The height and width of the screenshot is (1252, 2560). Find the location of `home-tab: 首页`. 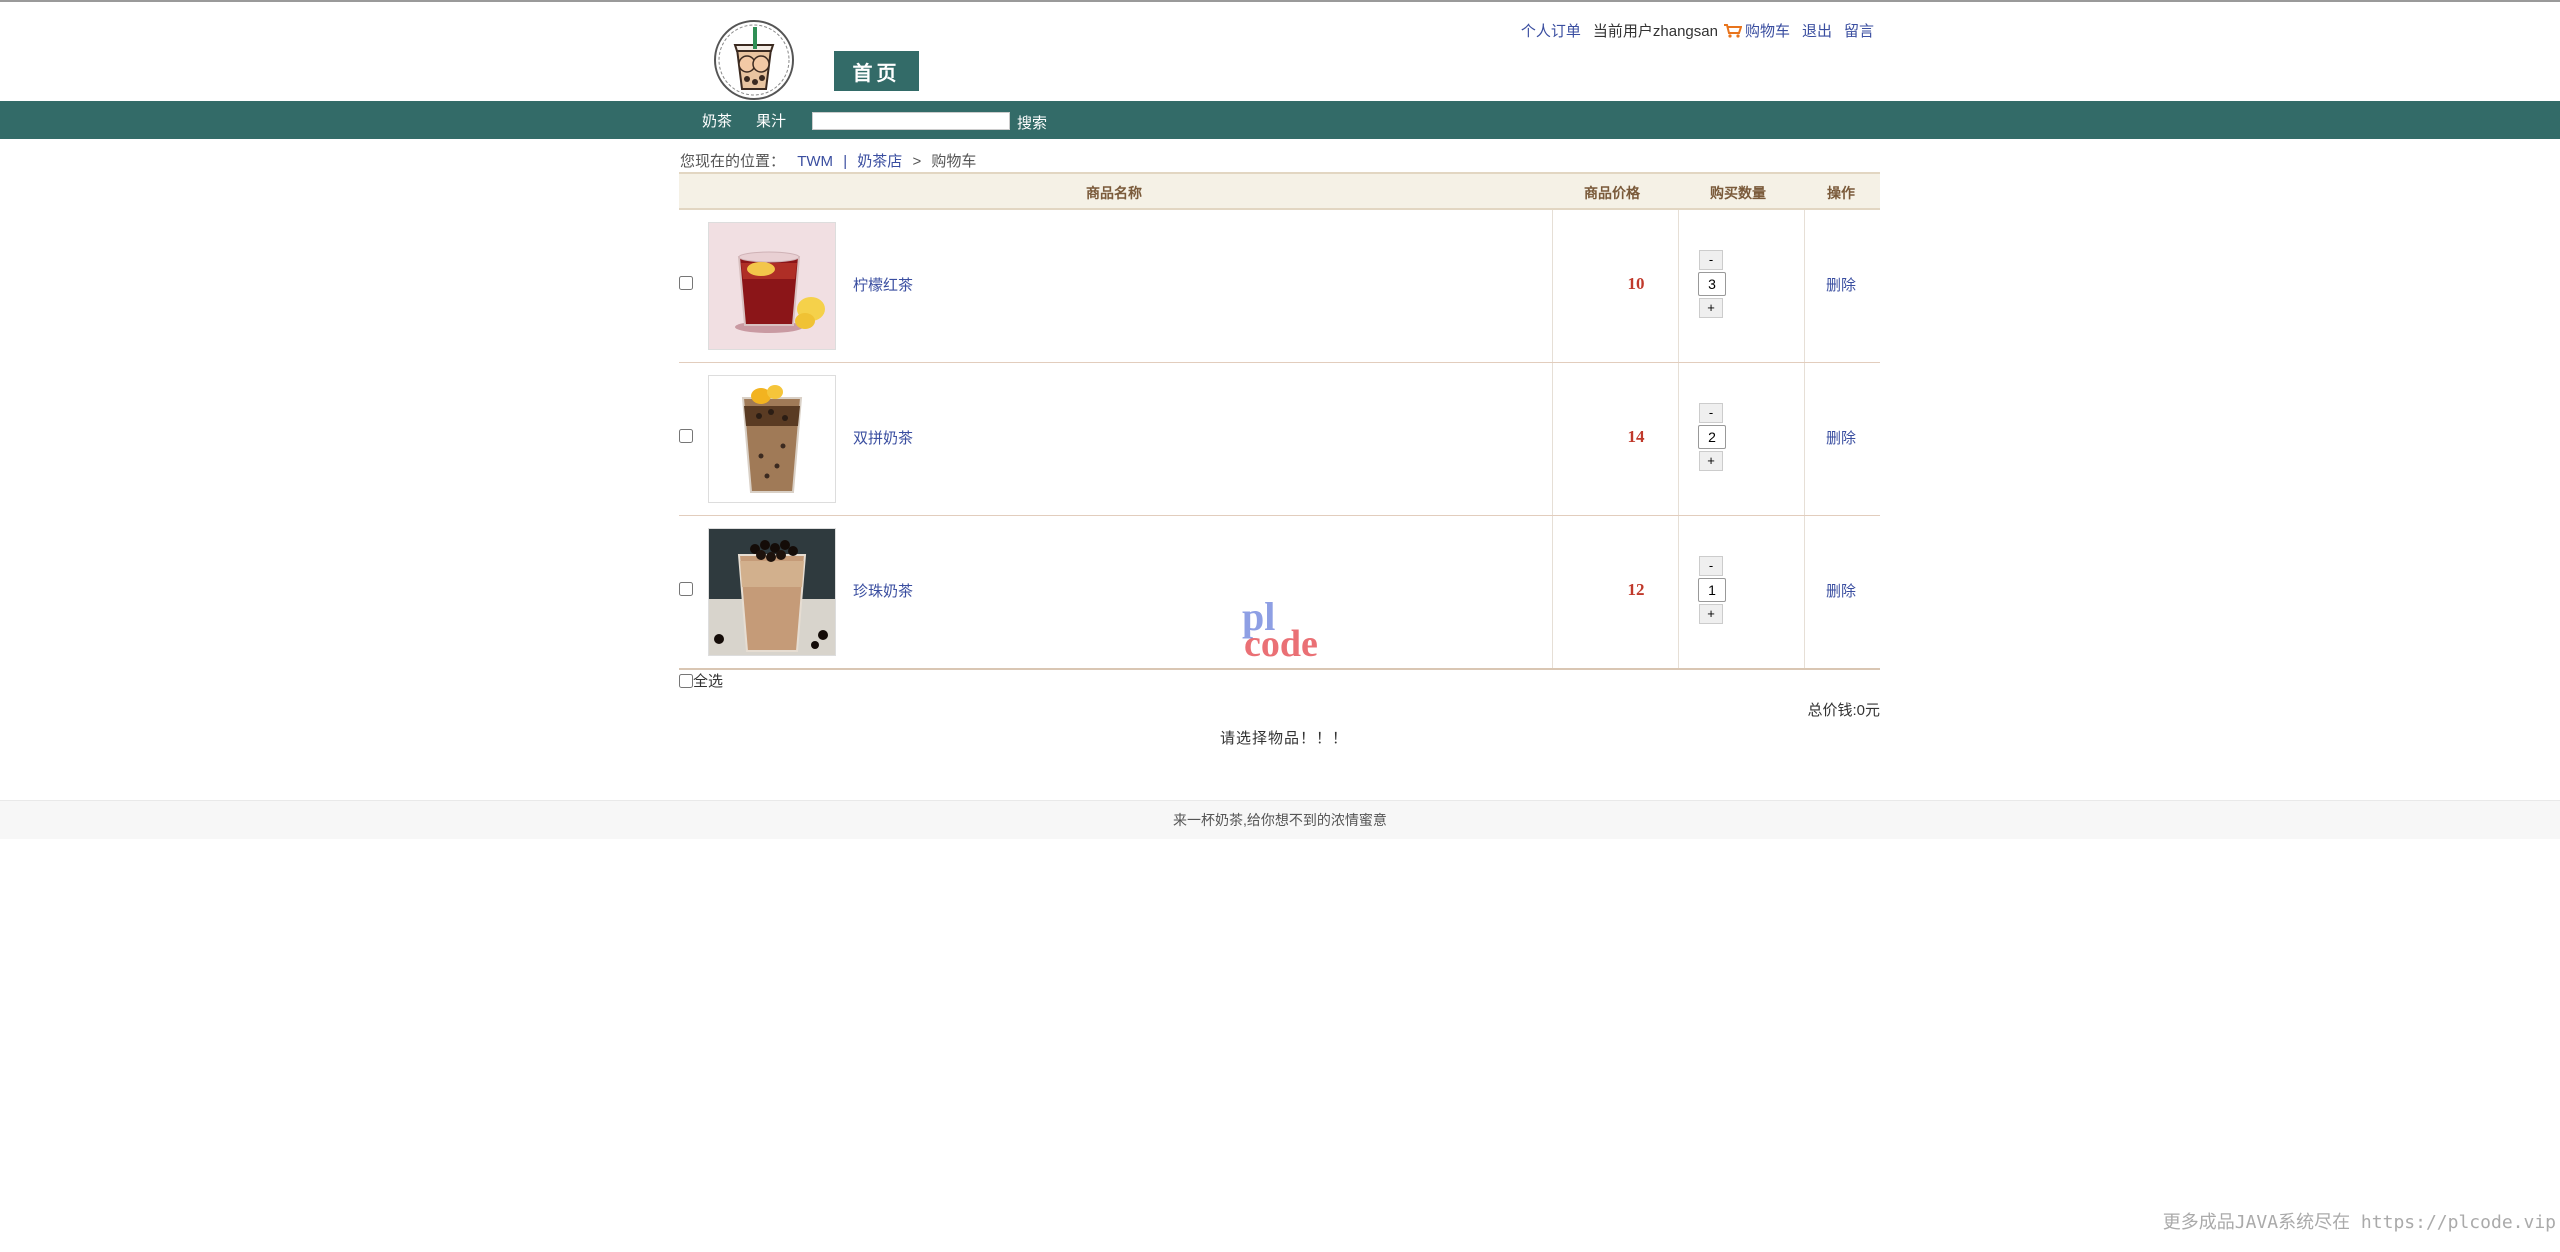

home-tab: 首页 is located at coordinates (876, 71).